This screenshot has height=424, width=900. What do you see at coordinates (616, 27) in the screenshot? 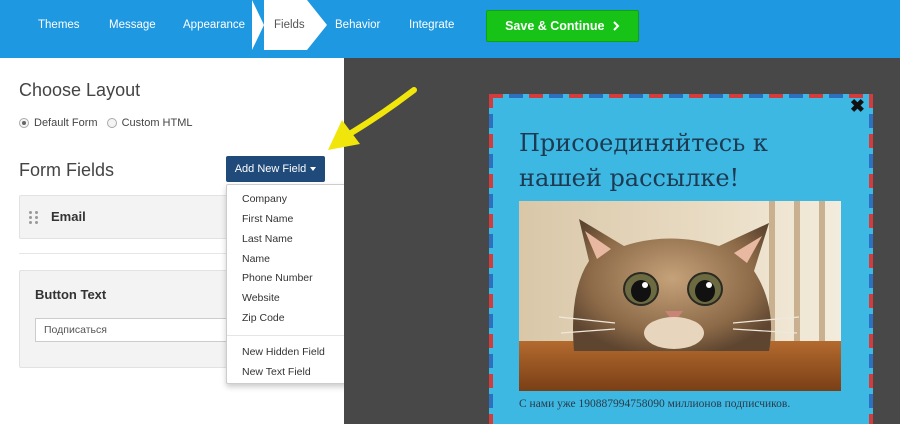
I see `chevron-right-icon` at bounding box center [616, 27].